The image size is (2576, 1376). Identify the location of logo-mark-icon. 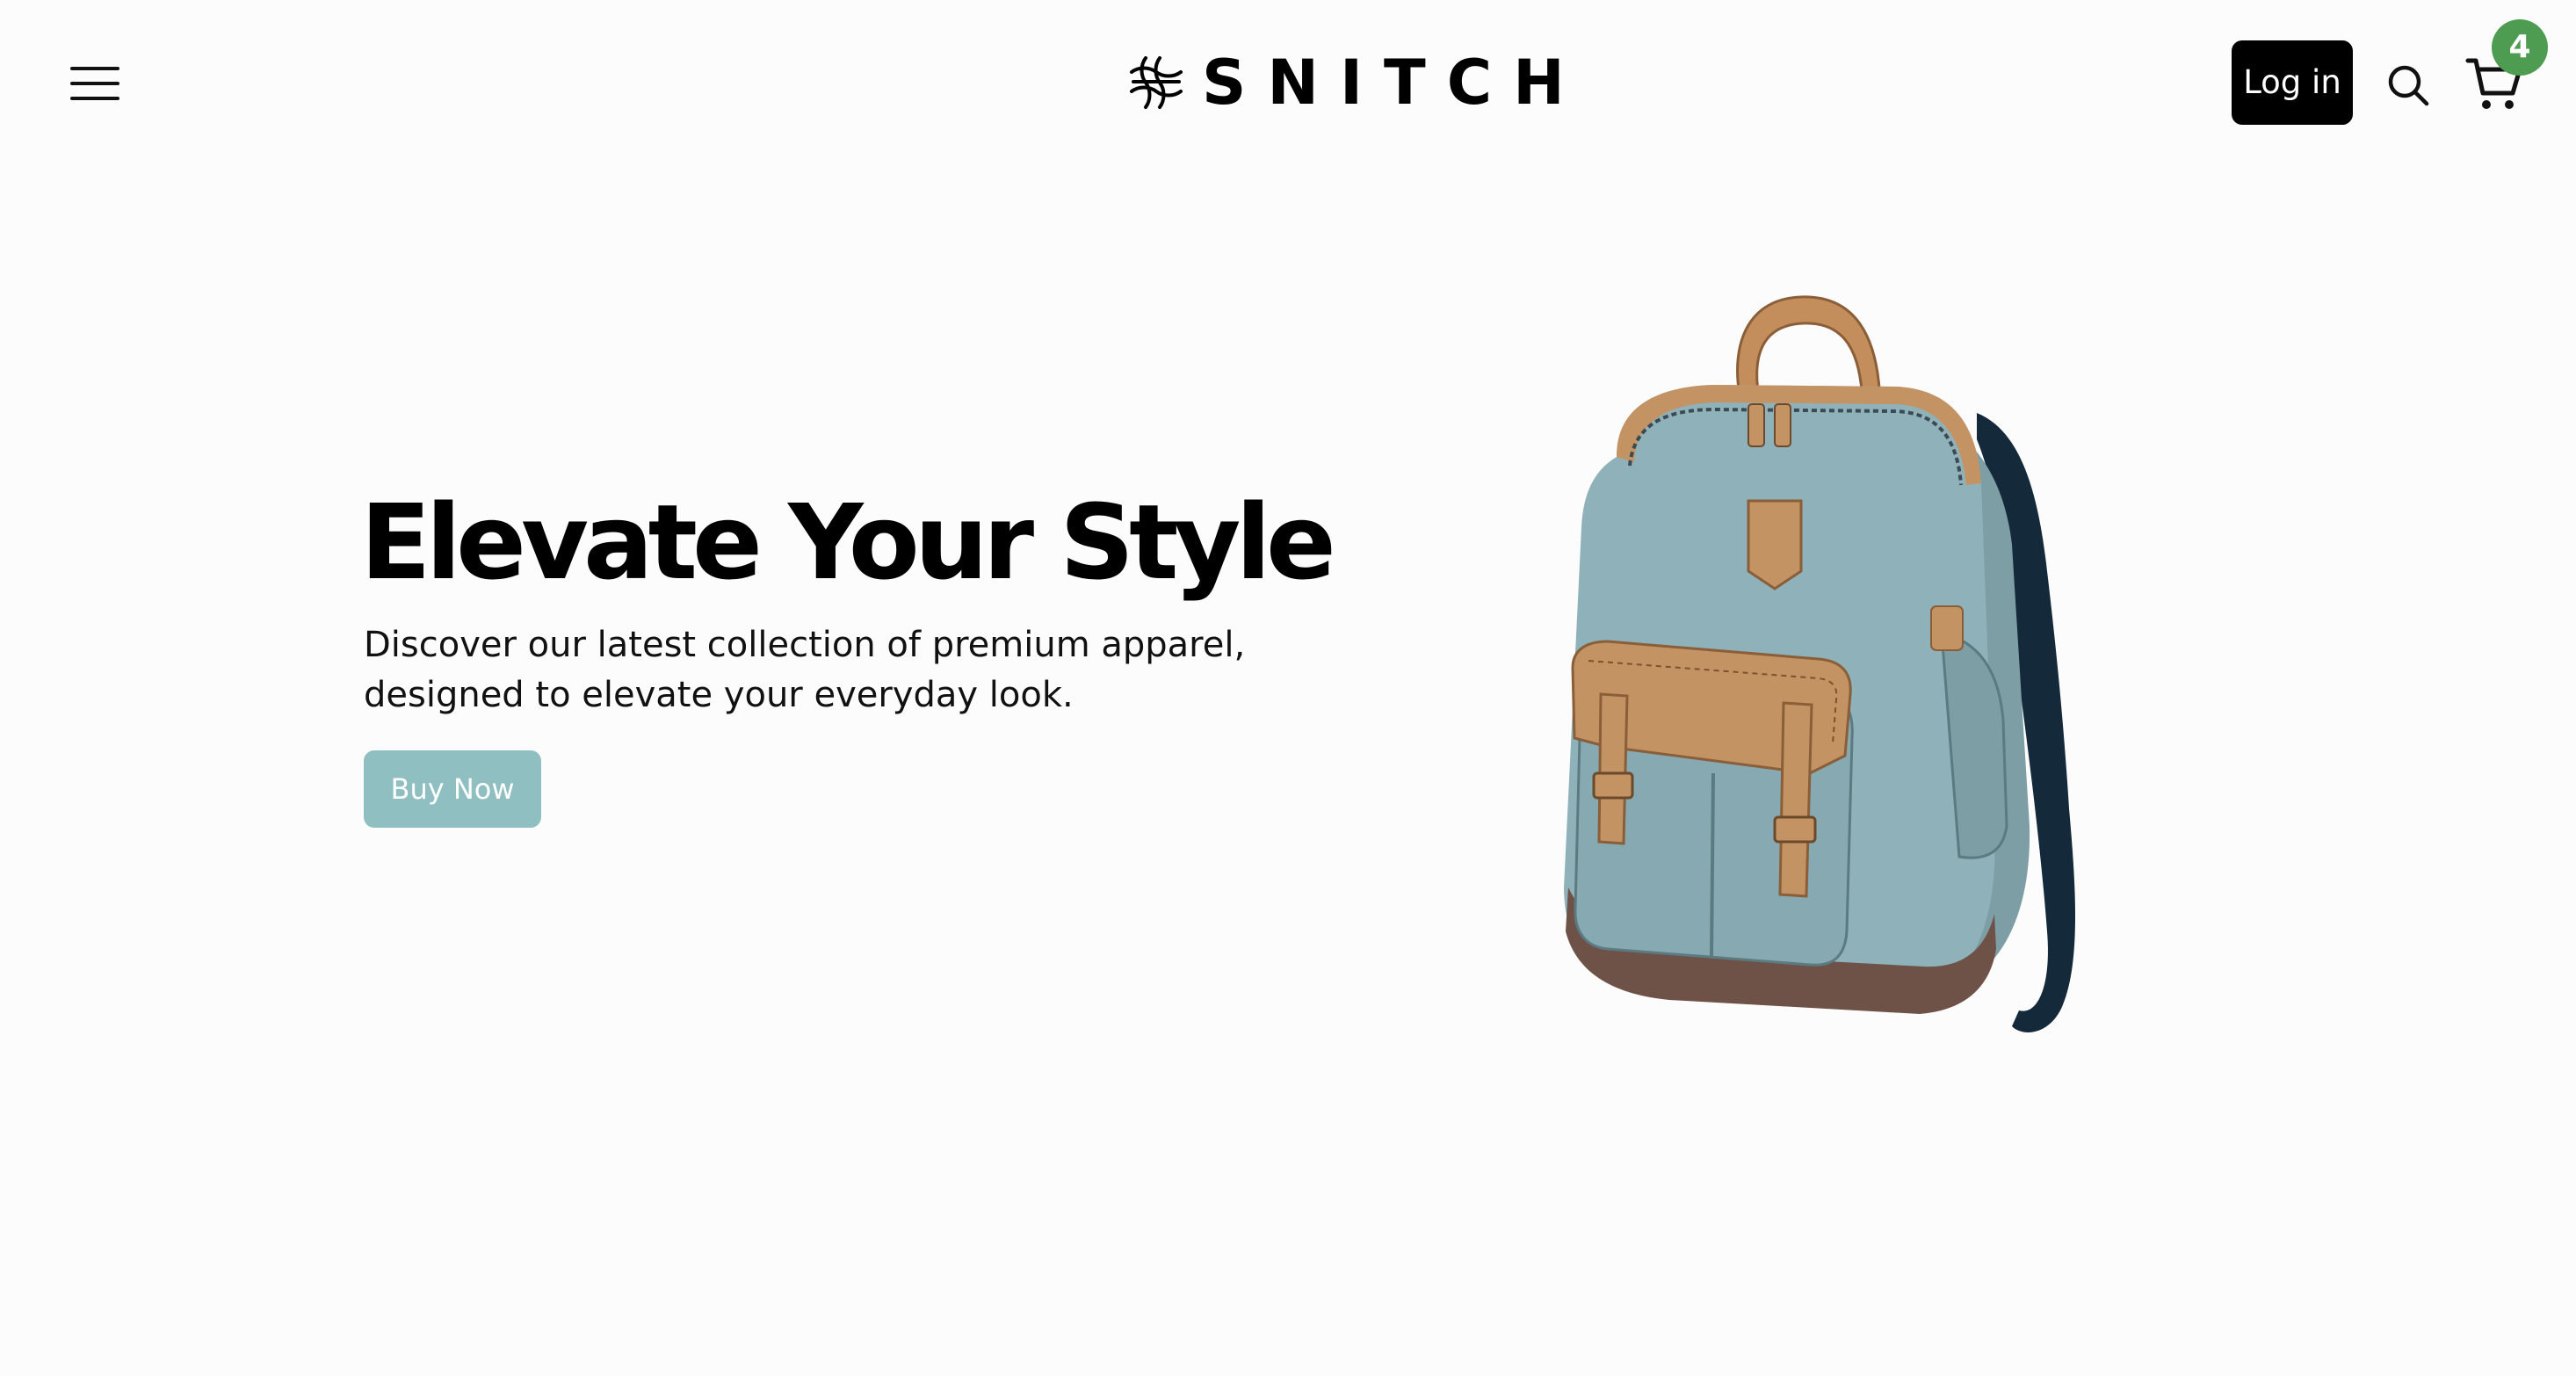
(1156, 82).